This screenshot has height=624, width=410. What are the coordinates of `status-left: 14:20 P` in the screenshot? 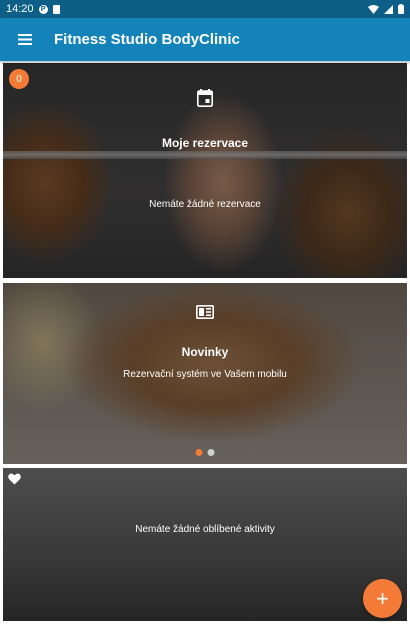 It's located at (33, 9).